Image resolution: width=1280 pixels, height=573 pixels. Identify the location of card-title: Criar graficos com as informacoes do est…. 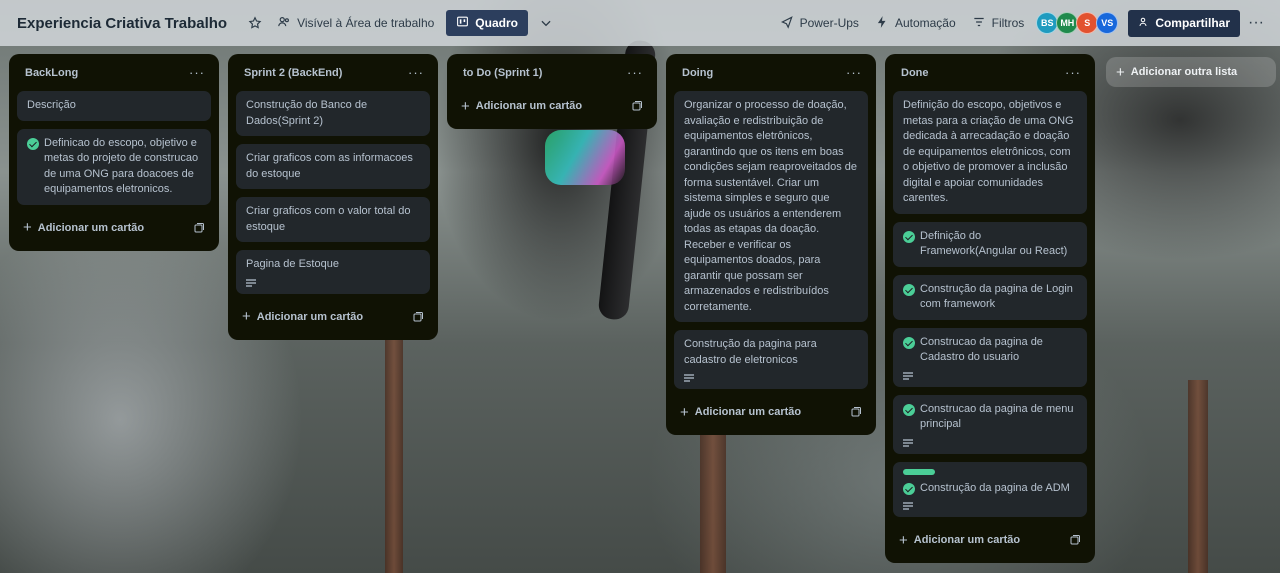
(329, 166).